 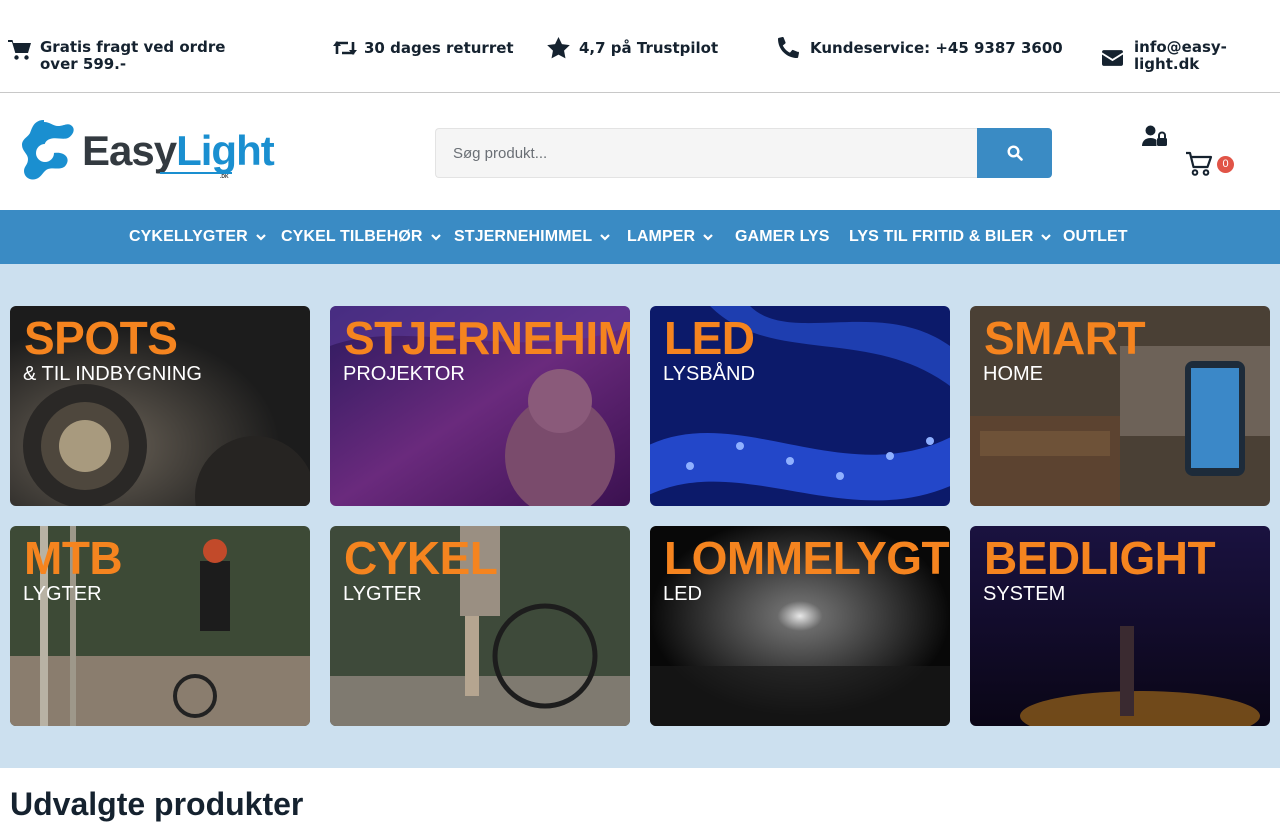 I want to click on nav-item-cykellygter: CYKELLYGTER, so click(x=197, y=237).